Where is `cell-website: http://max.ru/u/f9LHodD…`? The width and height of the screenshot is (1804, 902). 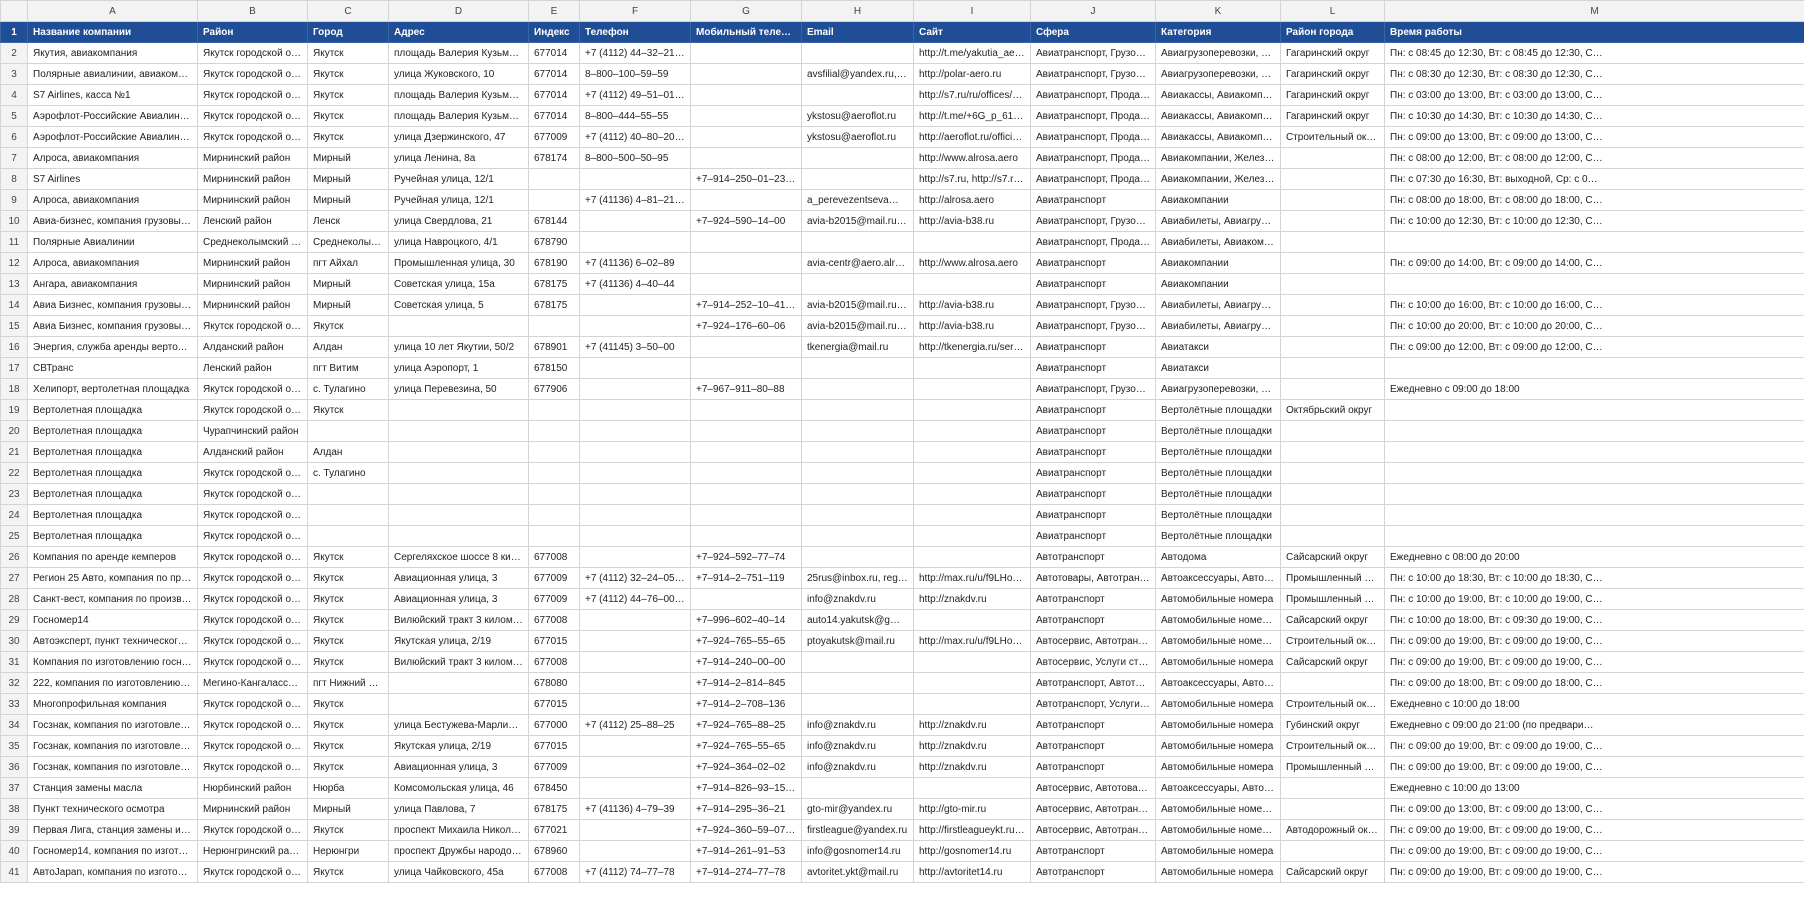 cell-website: http://max.ru/u/f9LHodD… is located at coordinates (972, 578).